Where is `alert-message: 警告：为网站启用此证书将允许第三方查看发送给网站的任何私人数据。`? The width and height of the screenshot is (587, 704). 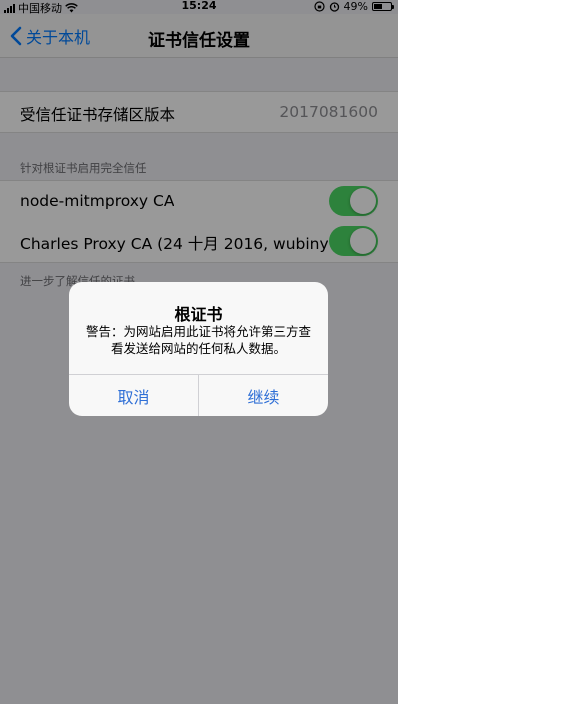 alert-message: 警告：为网站启用此证书将允许第三方查看发送给网站的任何私人数据。 is located at coordinates (198, 340).